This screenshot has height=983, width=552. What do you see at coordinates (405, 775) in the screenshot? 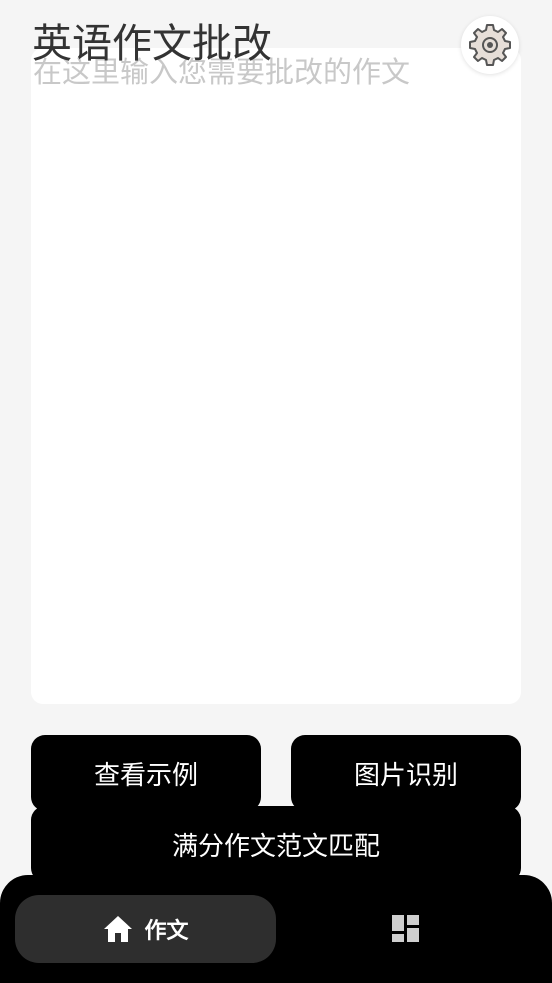
I see `image-recognition-label: 图片识别` at bounding box center [405, 775].